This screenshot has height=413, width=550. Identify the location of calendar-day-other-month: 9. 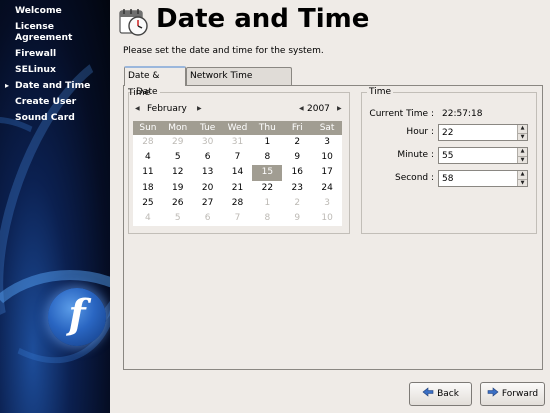
(297, 218).